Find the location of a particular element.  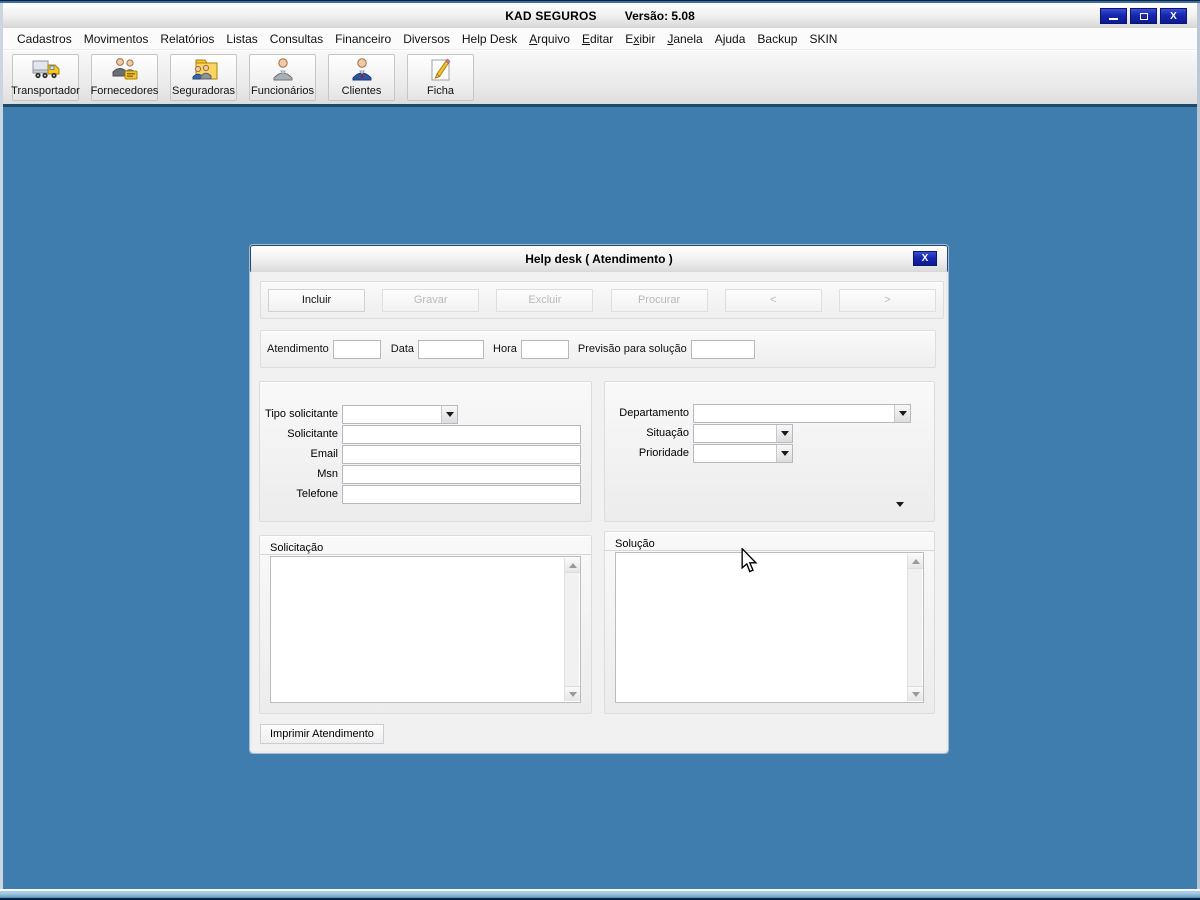

prioridade-combobox is located at coordinates (743, 453).